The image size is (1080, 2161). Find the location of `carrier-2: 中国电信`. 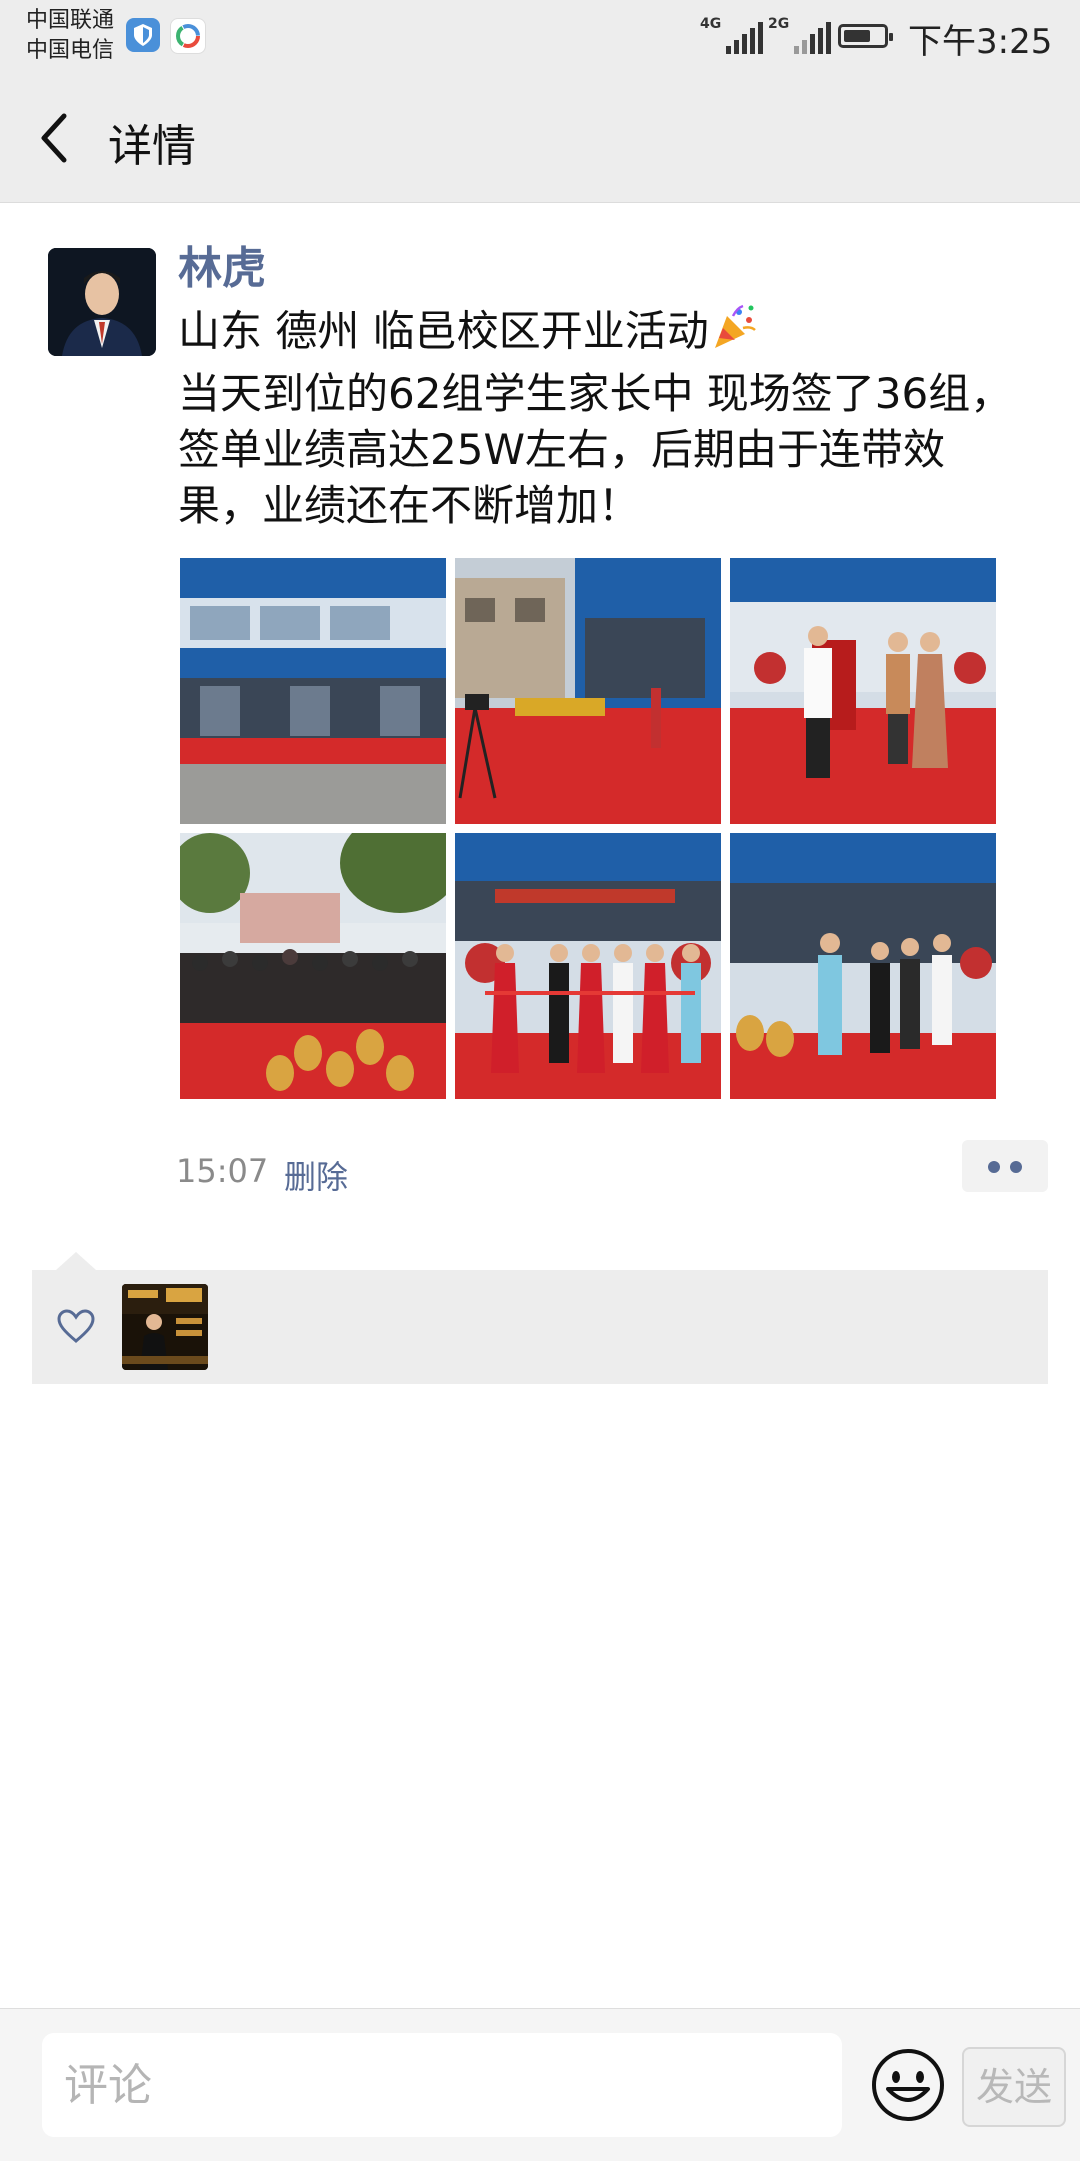

carrier-2: 中国电信 is located at coordinates (70, 50).